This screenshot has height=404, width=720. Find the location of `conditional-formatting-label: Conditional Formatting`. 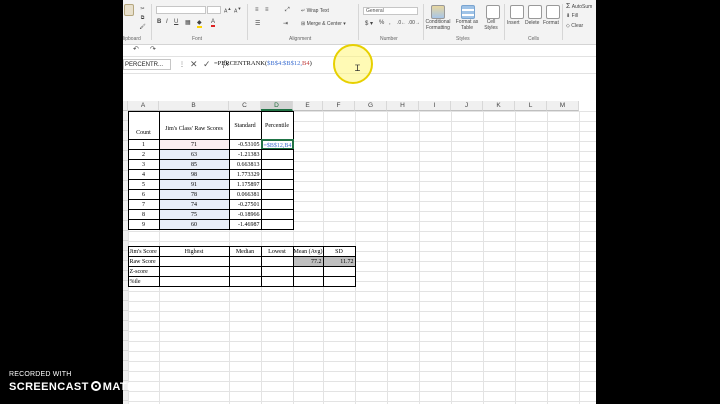

conditional-formatting-label: Conditional Formatting is located at coordinates (438, 25).